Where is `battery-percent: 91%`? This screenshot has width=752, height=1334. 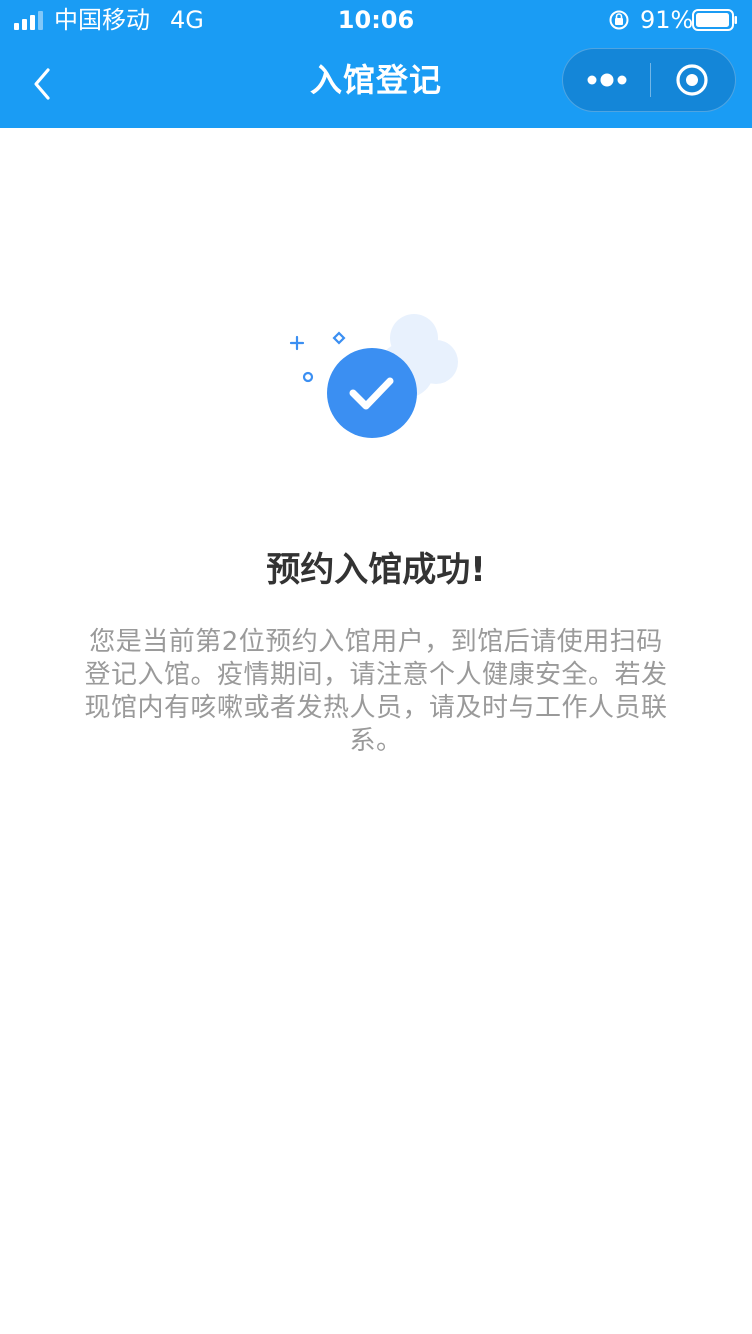 battery-percent: 91% is located at coordinates (667, 20).